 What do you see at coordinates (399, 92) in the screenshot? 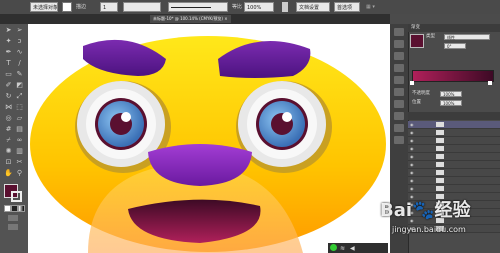
I see `gradient-panel-icon` at bounding box center [399, 92].